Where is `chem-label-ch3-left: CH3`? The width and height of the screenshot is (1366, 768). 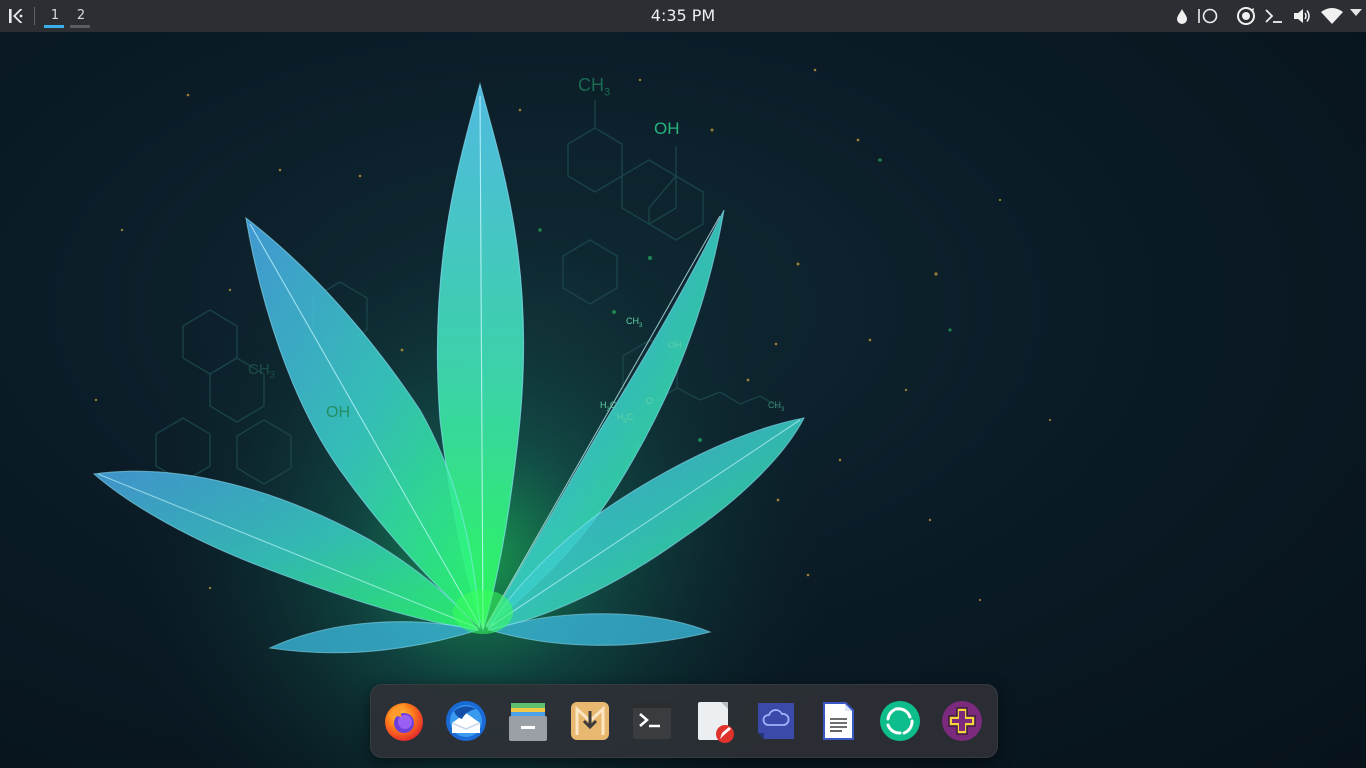 chem-label-ch3-left: CH3 is located at coordinates (262, 371).